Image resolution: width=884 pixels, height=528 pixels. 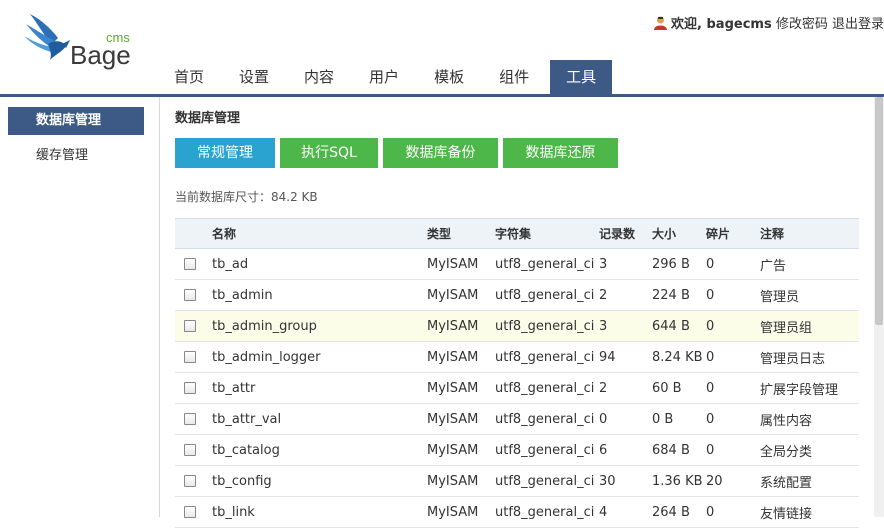 I want to click on cell-name: tb_ad, so click(x=230, y=264).